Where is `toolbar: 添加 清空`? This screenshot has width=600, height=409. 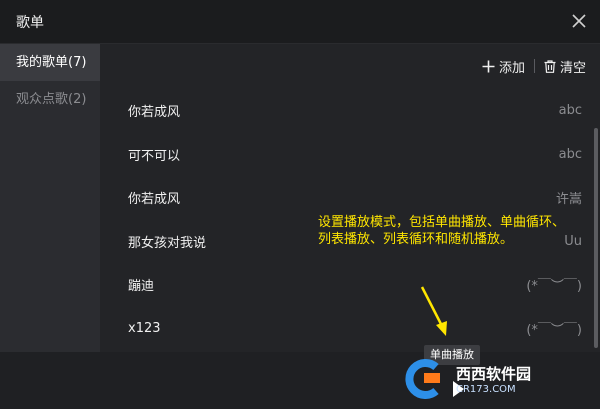 toolbar: 添加 清空 is located at coordinates (534, 66).